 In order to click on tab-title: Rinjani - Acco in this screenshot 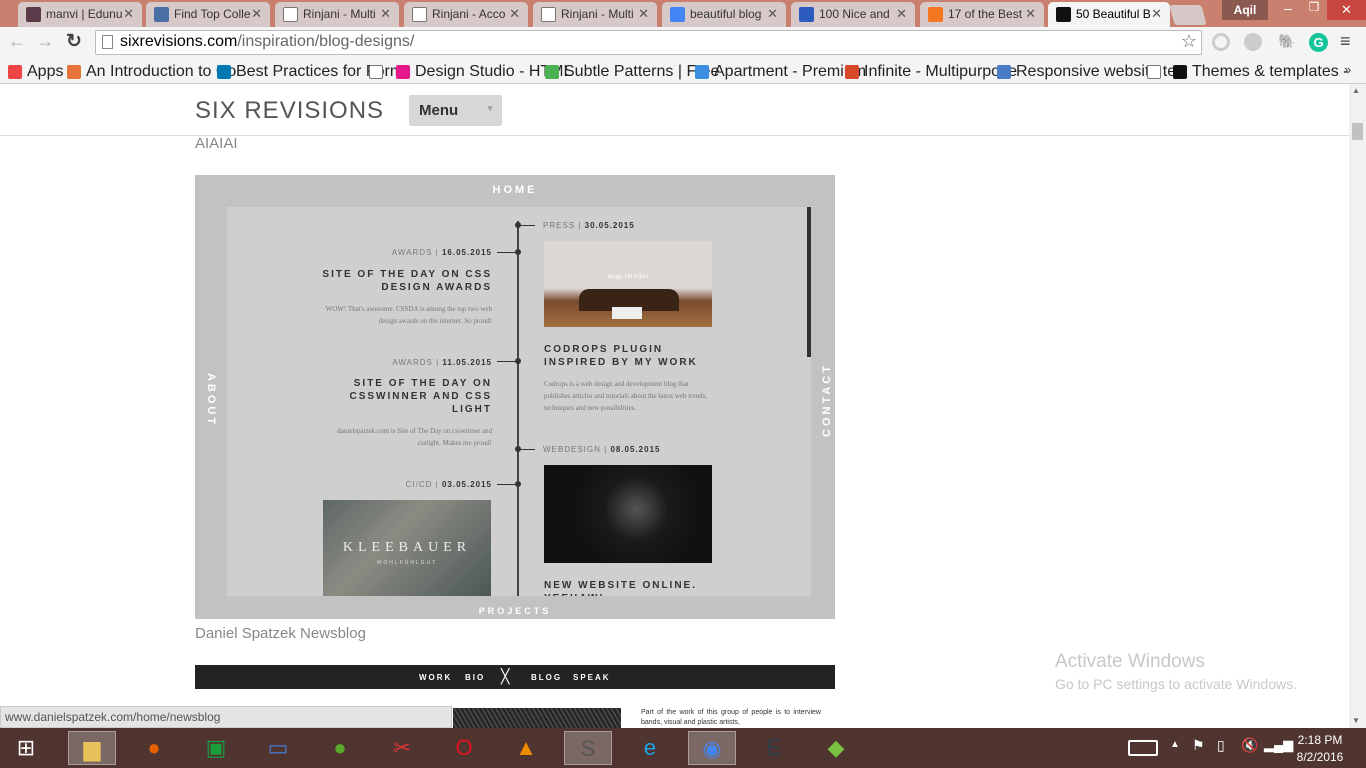, I will do `click(469, 14)`.